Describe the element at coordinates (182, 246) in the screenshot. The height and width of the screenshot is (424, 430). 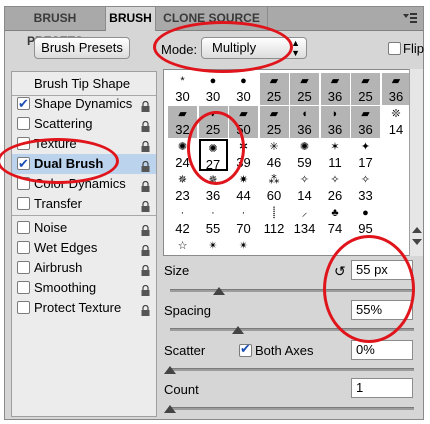
I see `brush-tip-cell: ☆` at that location.